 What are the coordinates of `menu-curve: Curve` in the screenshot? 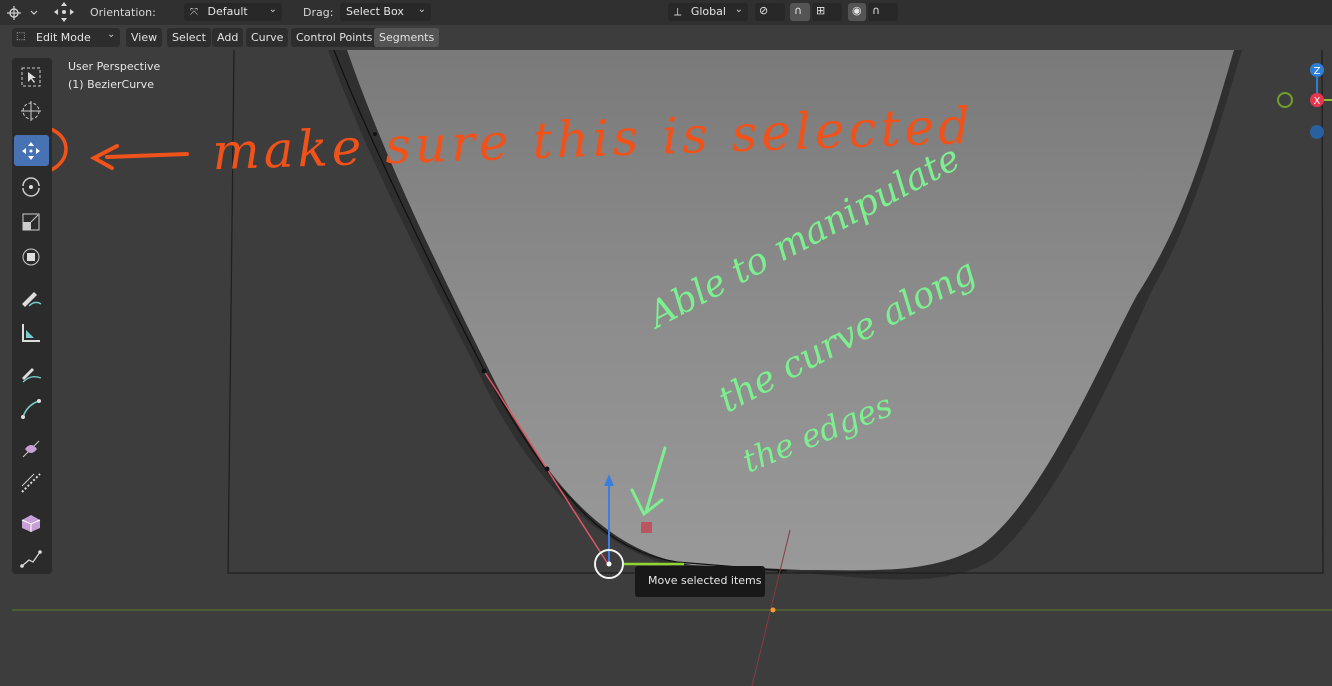 It's located at (267, 37).